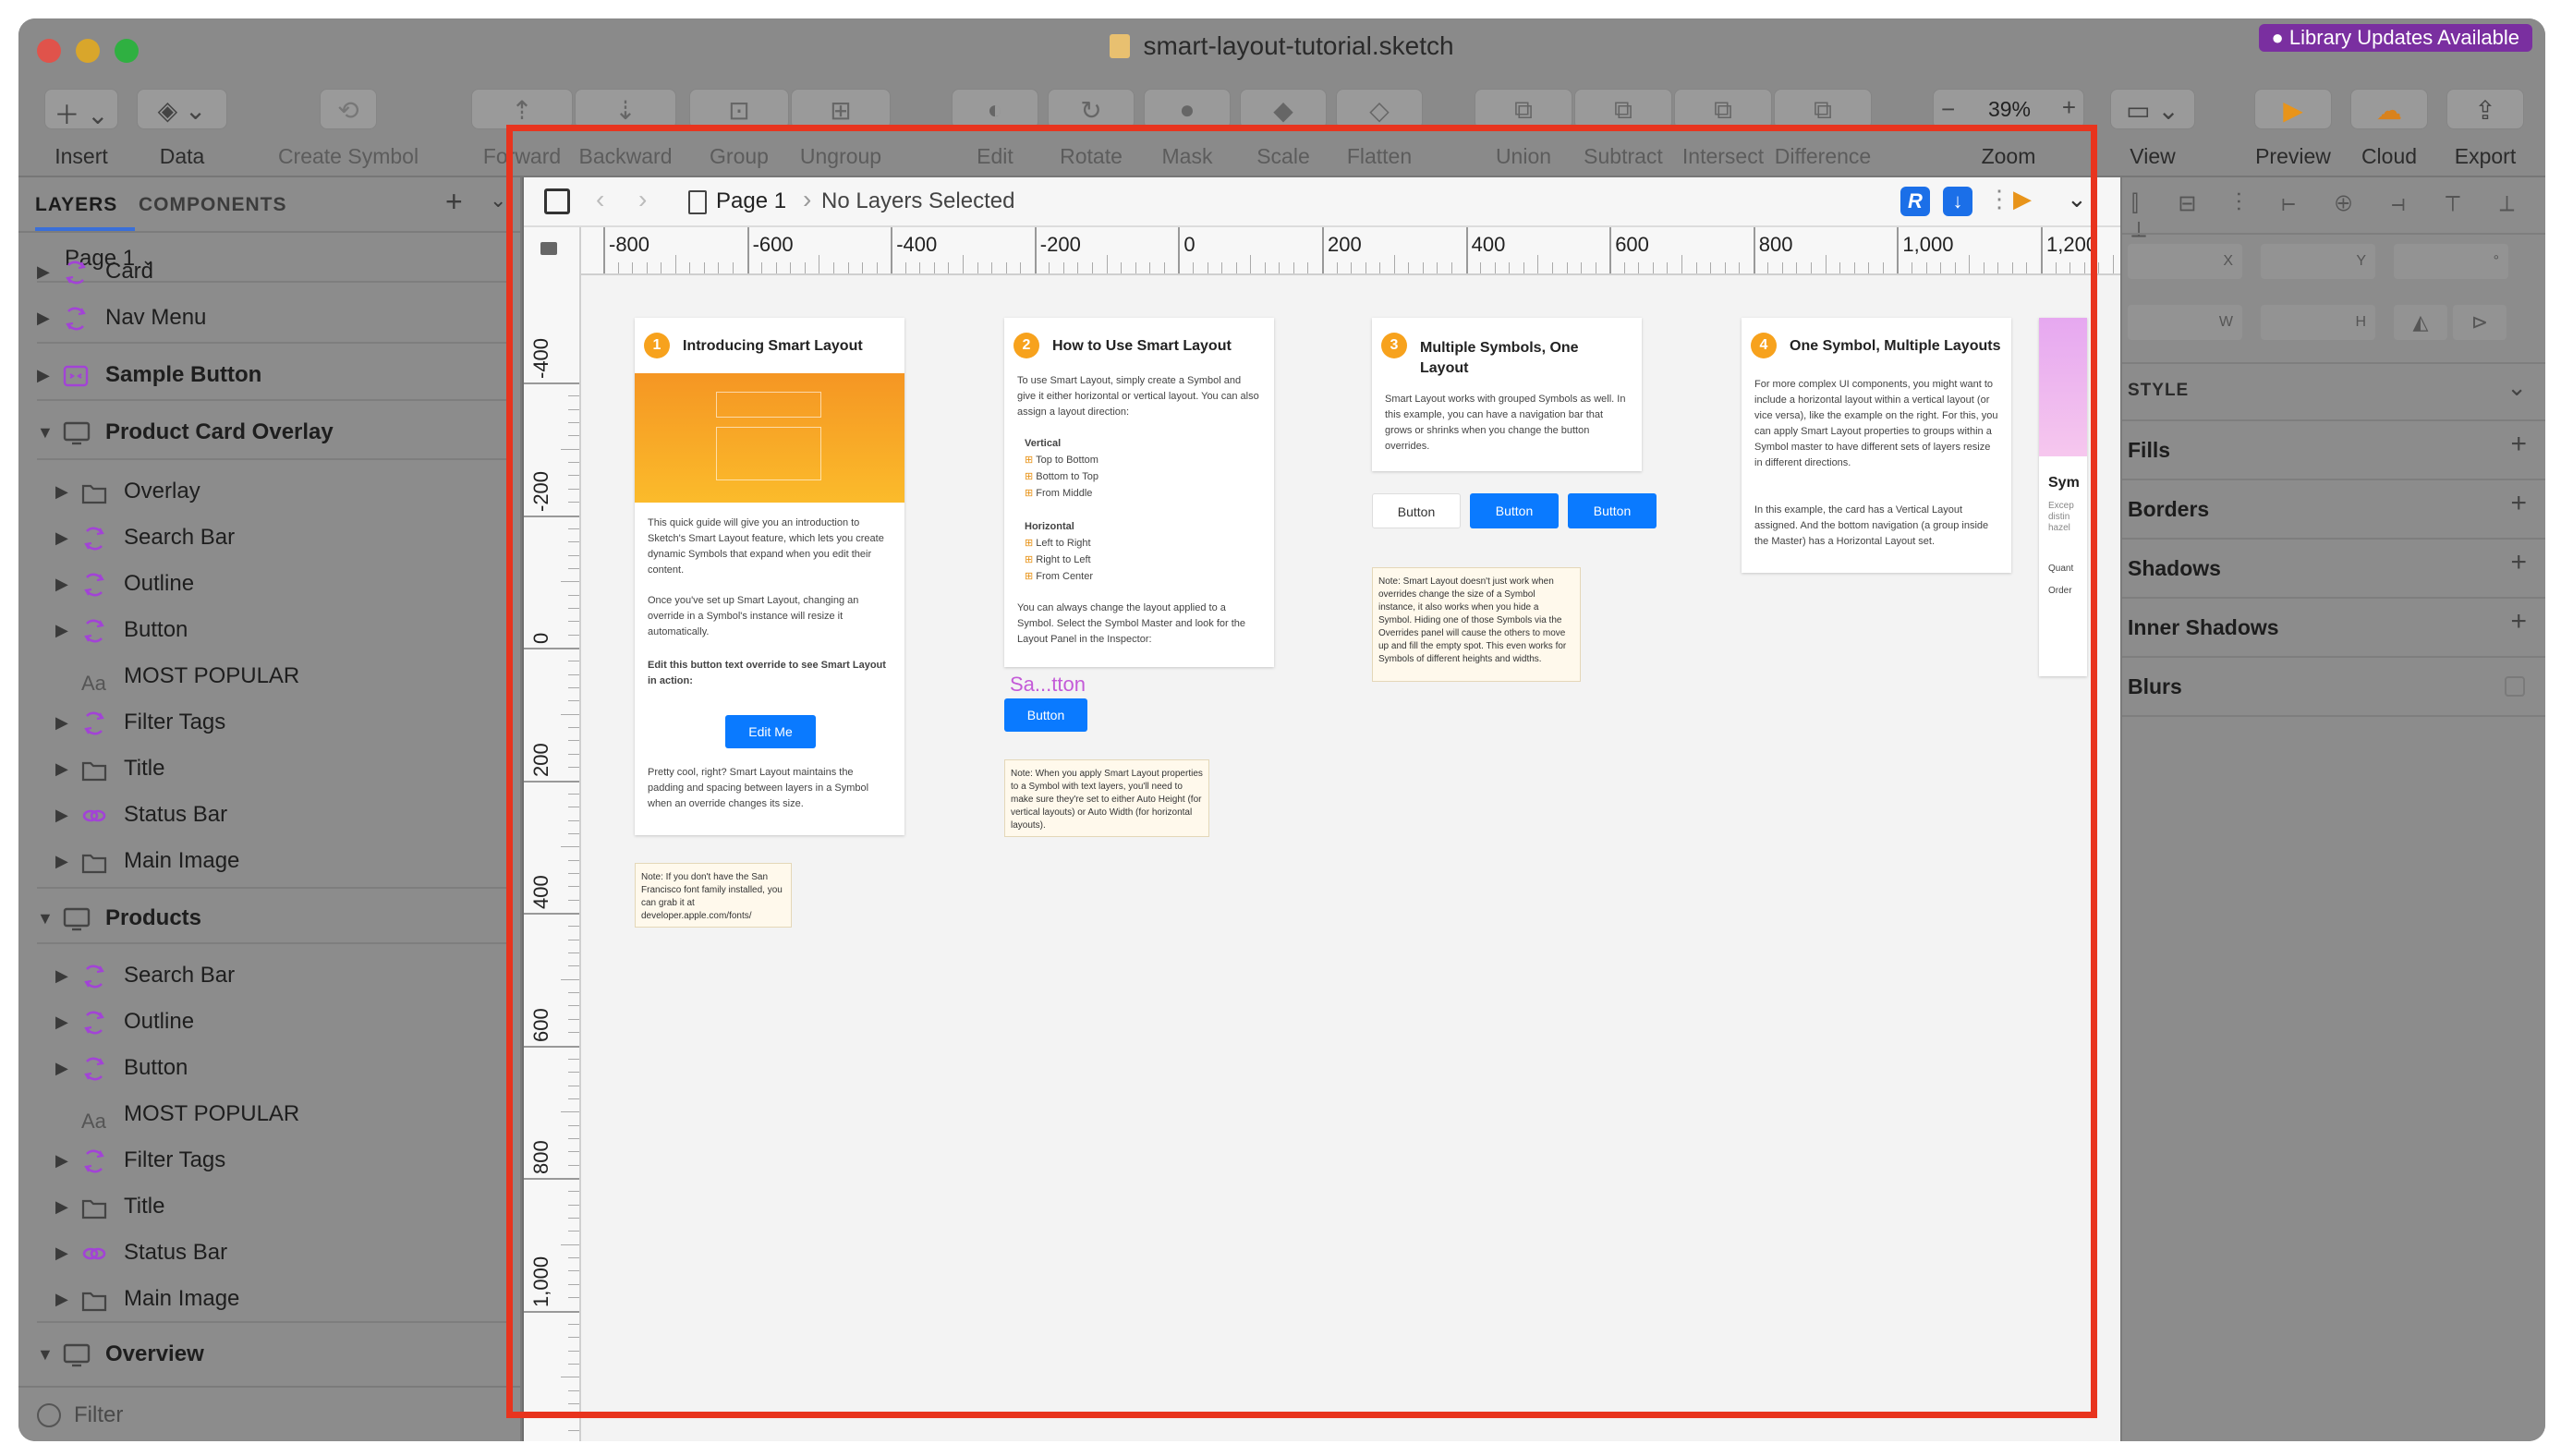  I want to click on layer-row: ▶ Title, so click(269, 768).